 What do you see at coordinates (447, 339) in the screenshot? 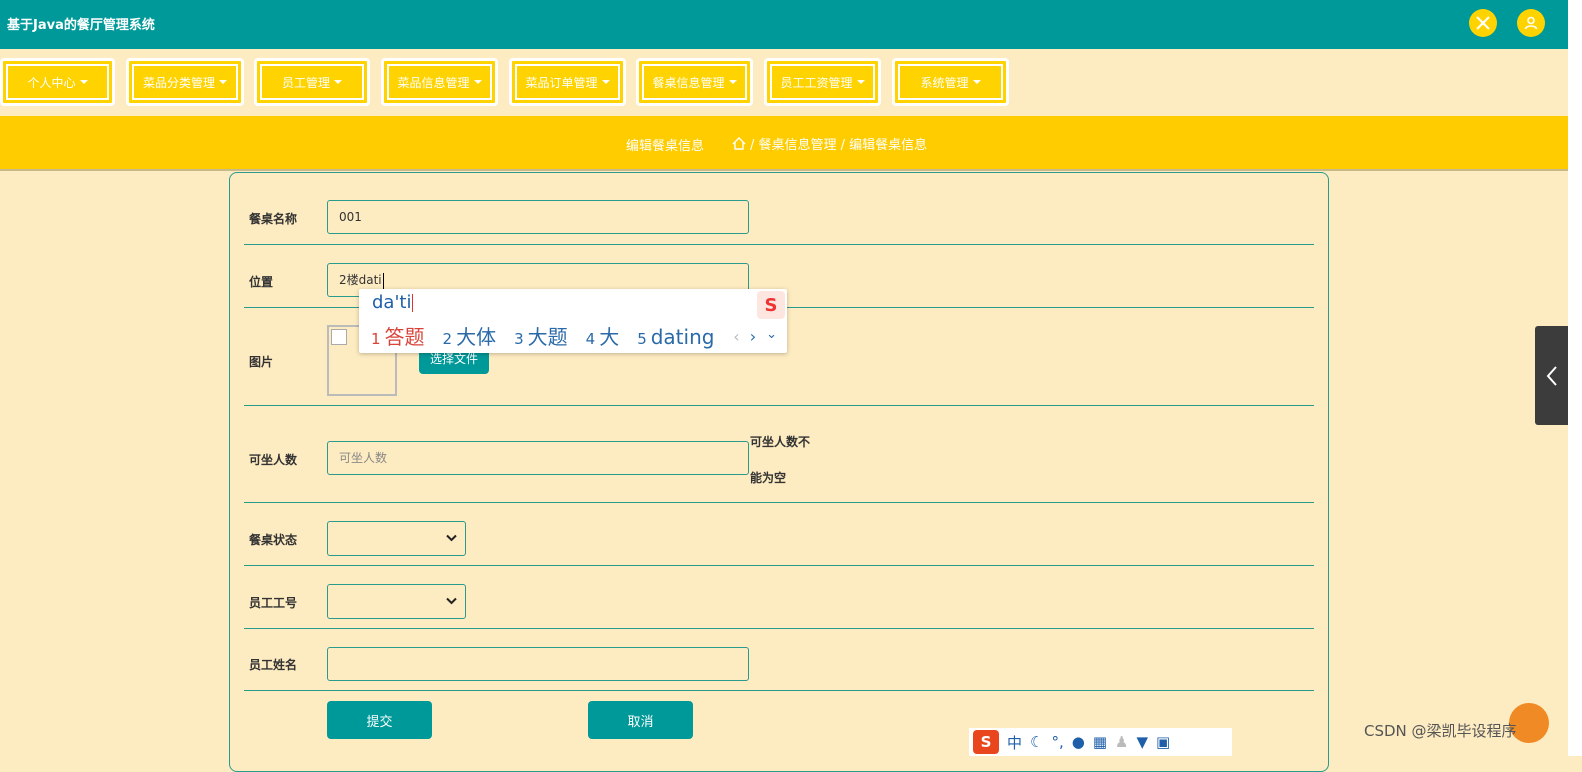
I see `ime-candidate-num: 2` at bounding box center [447, 339].